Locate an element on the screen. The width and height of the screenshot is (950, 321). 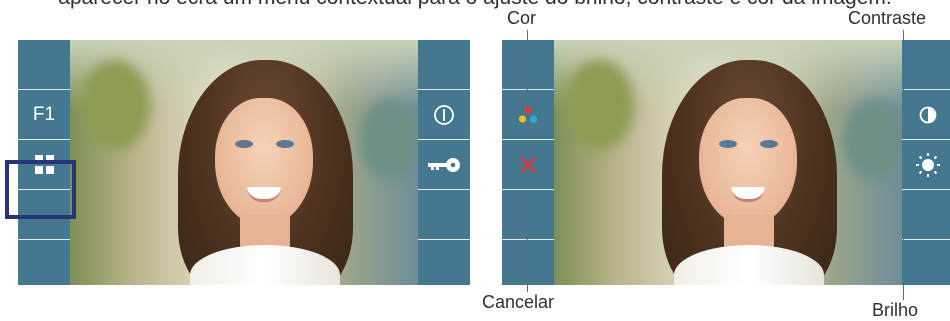
f1-button: F1 is located at coordinates (44, 114).